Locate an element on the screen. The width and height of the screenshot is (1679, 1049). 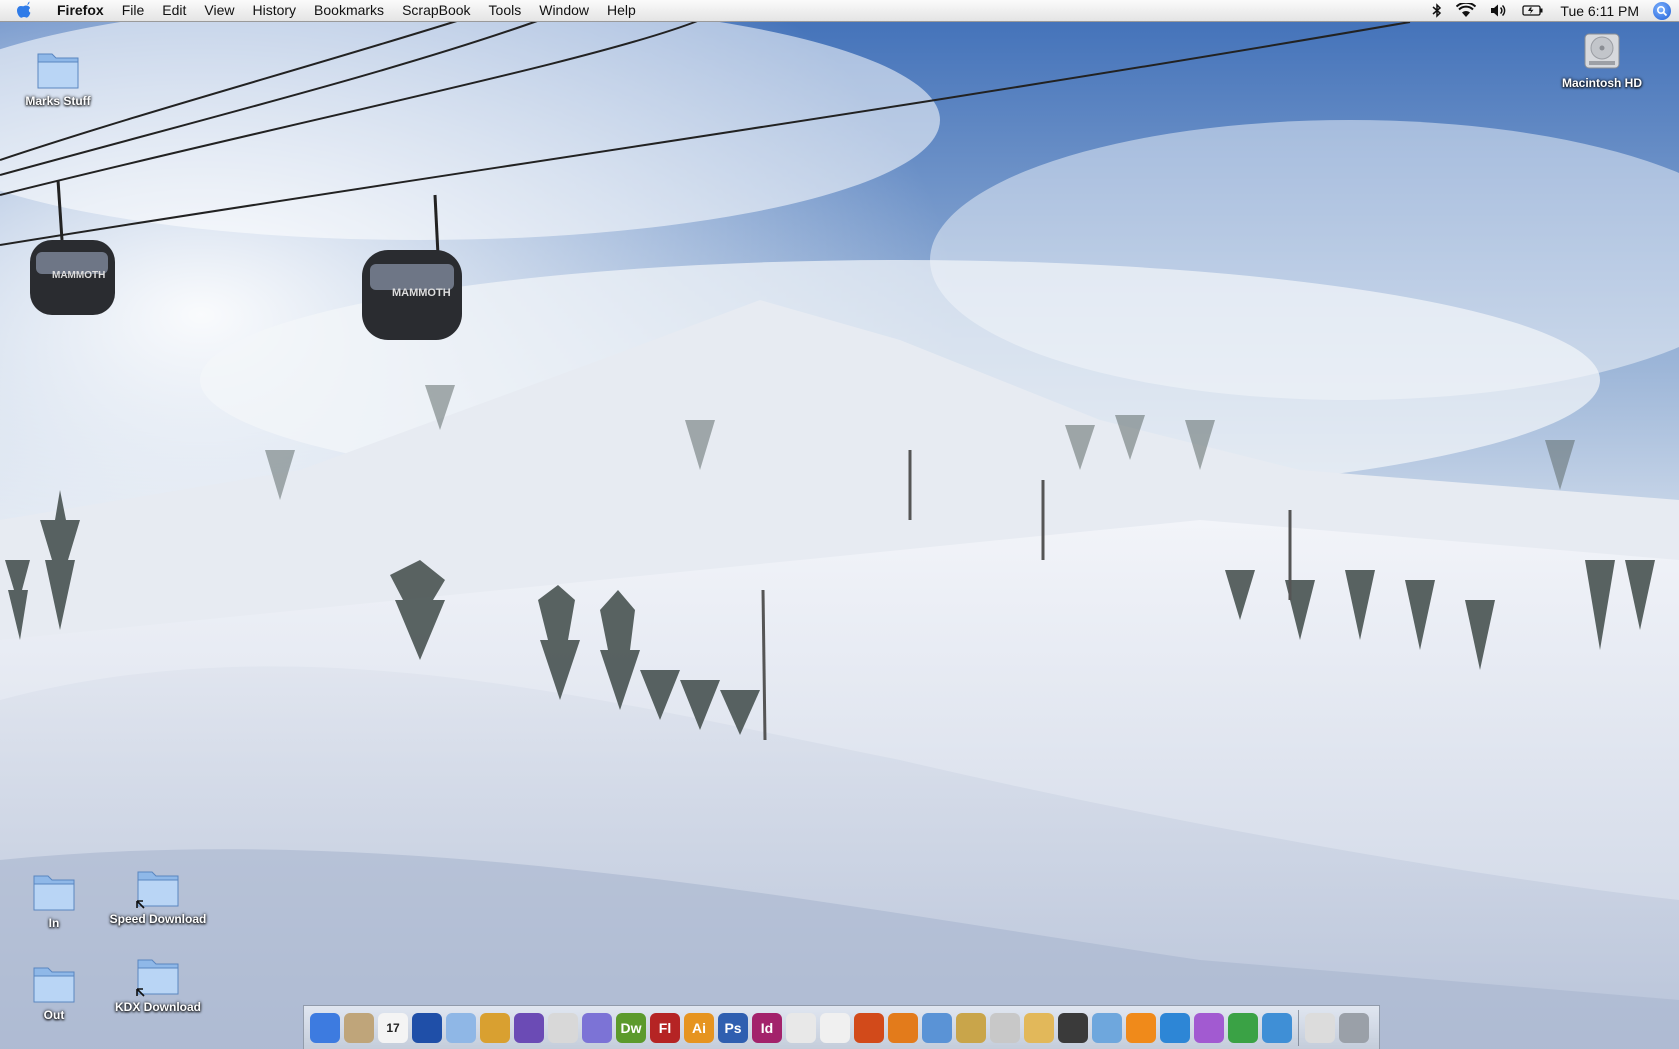
flash-icon-label: Fl is located at coordinates (665, 1027).